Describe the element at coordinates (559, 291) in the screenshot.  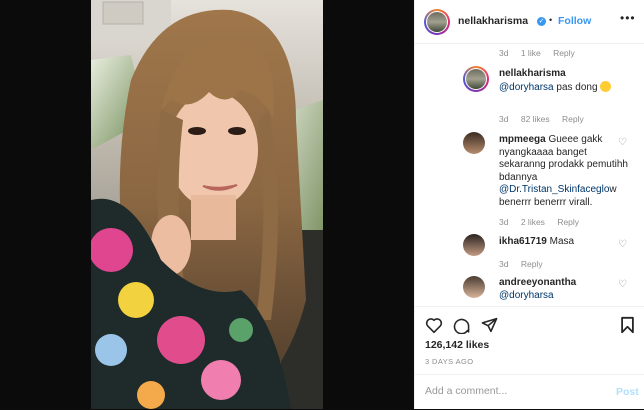
I see `comment-body: andreeyonantha @doryharsa` at that location.